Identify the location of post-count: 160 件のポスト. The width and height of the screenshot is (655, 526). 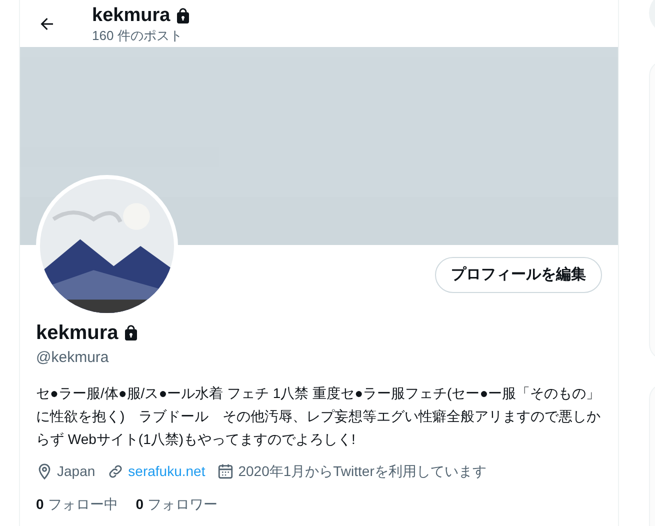
(138, 36).